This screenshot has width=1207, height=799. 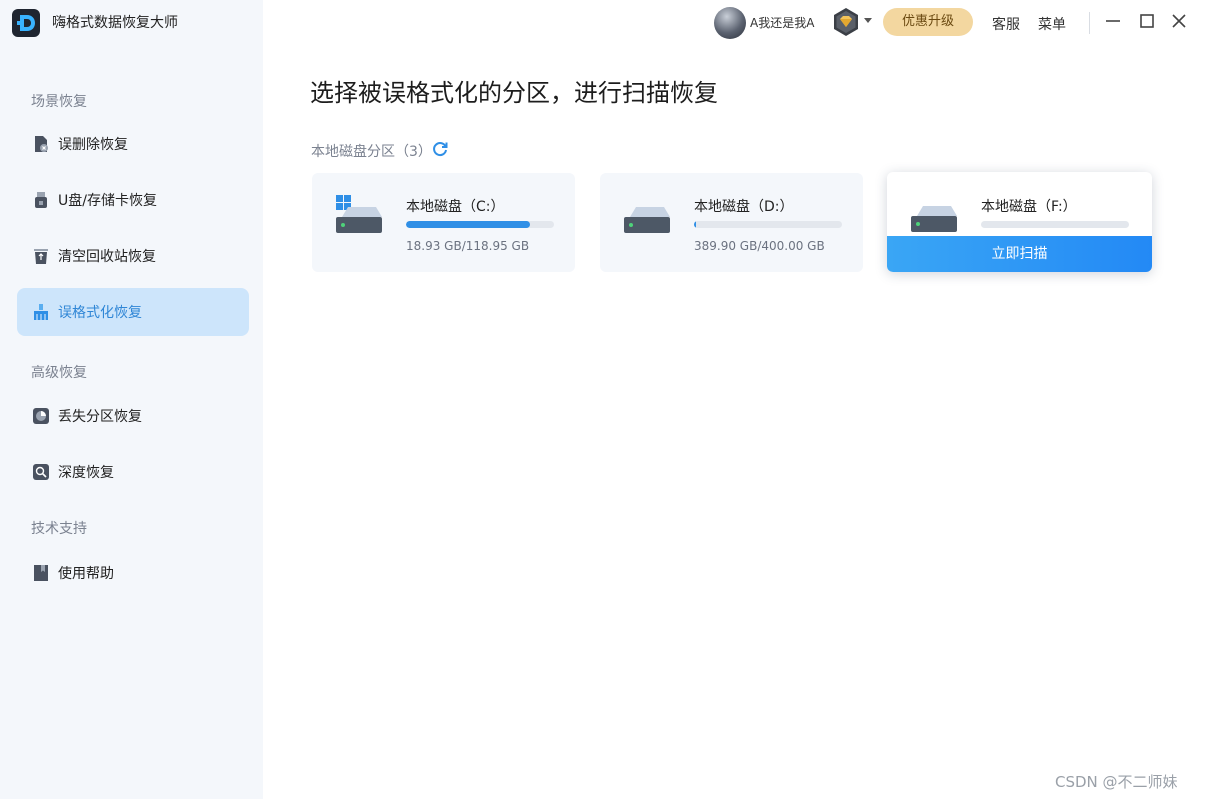 What do you see at coordinates (107, 257) in the screenshot?
I see `sidebar-item-label: 清空回收站恢复` at bounding box center [107, 257].